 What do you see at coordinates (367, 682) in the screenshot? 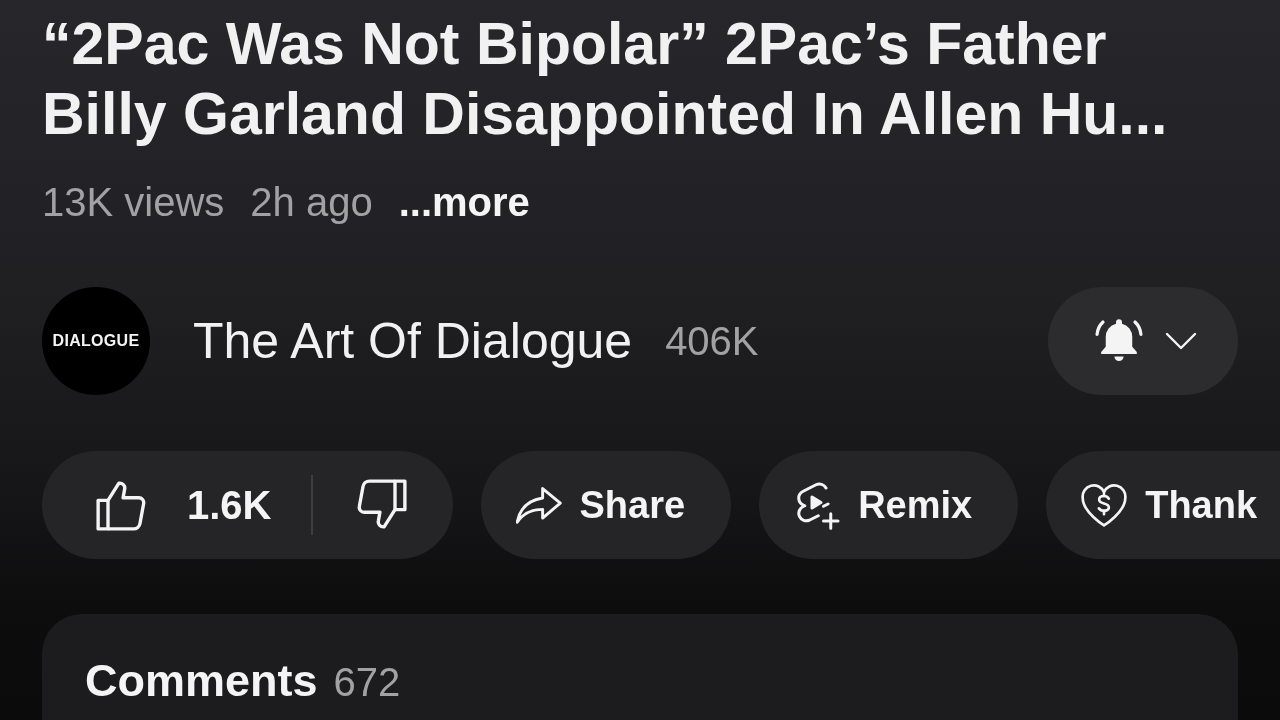
I see `comment-count: 672` at bounding box center [367, 682].